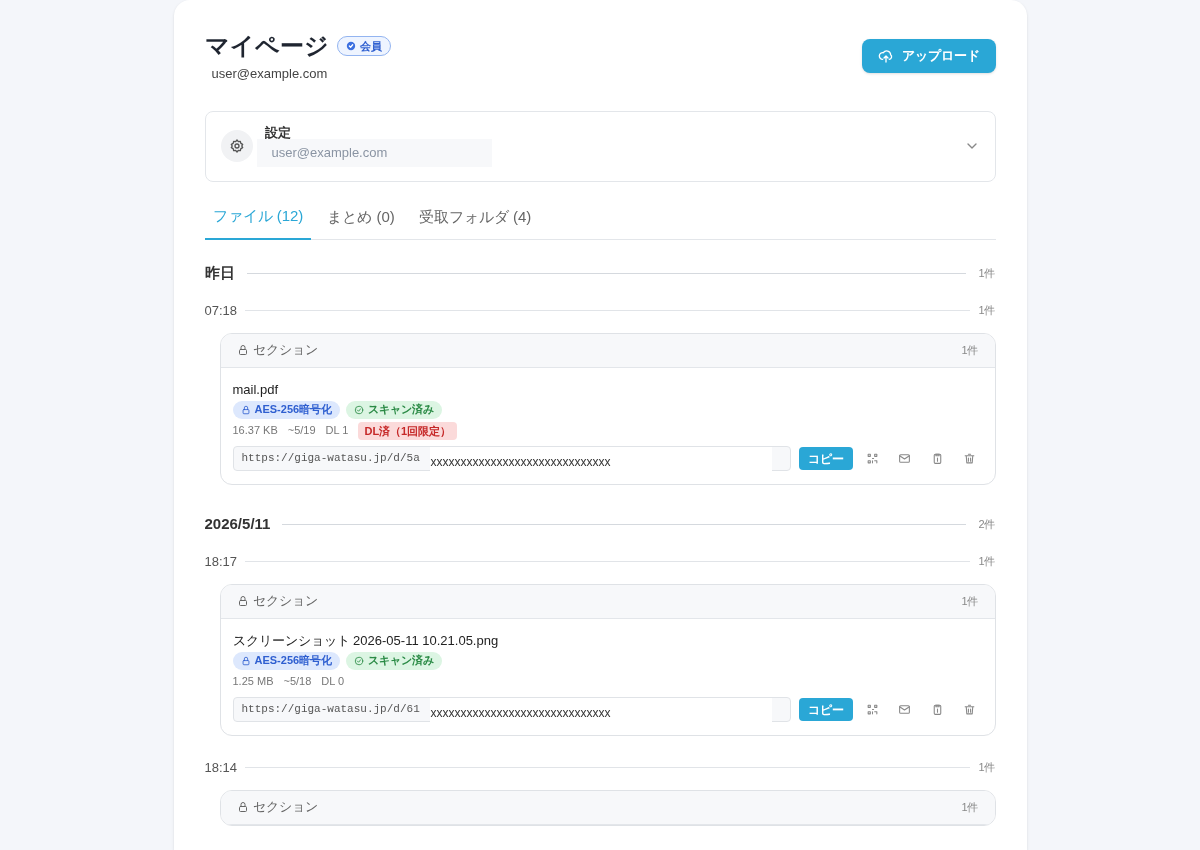 The image size is (1200, 850). What do you see at coordinates (255, 431) in the screenshot?
I see `file-size: 16.37 KB` at bounding box center [255, 431].